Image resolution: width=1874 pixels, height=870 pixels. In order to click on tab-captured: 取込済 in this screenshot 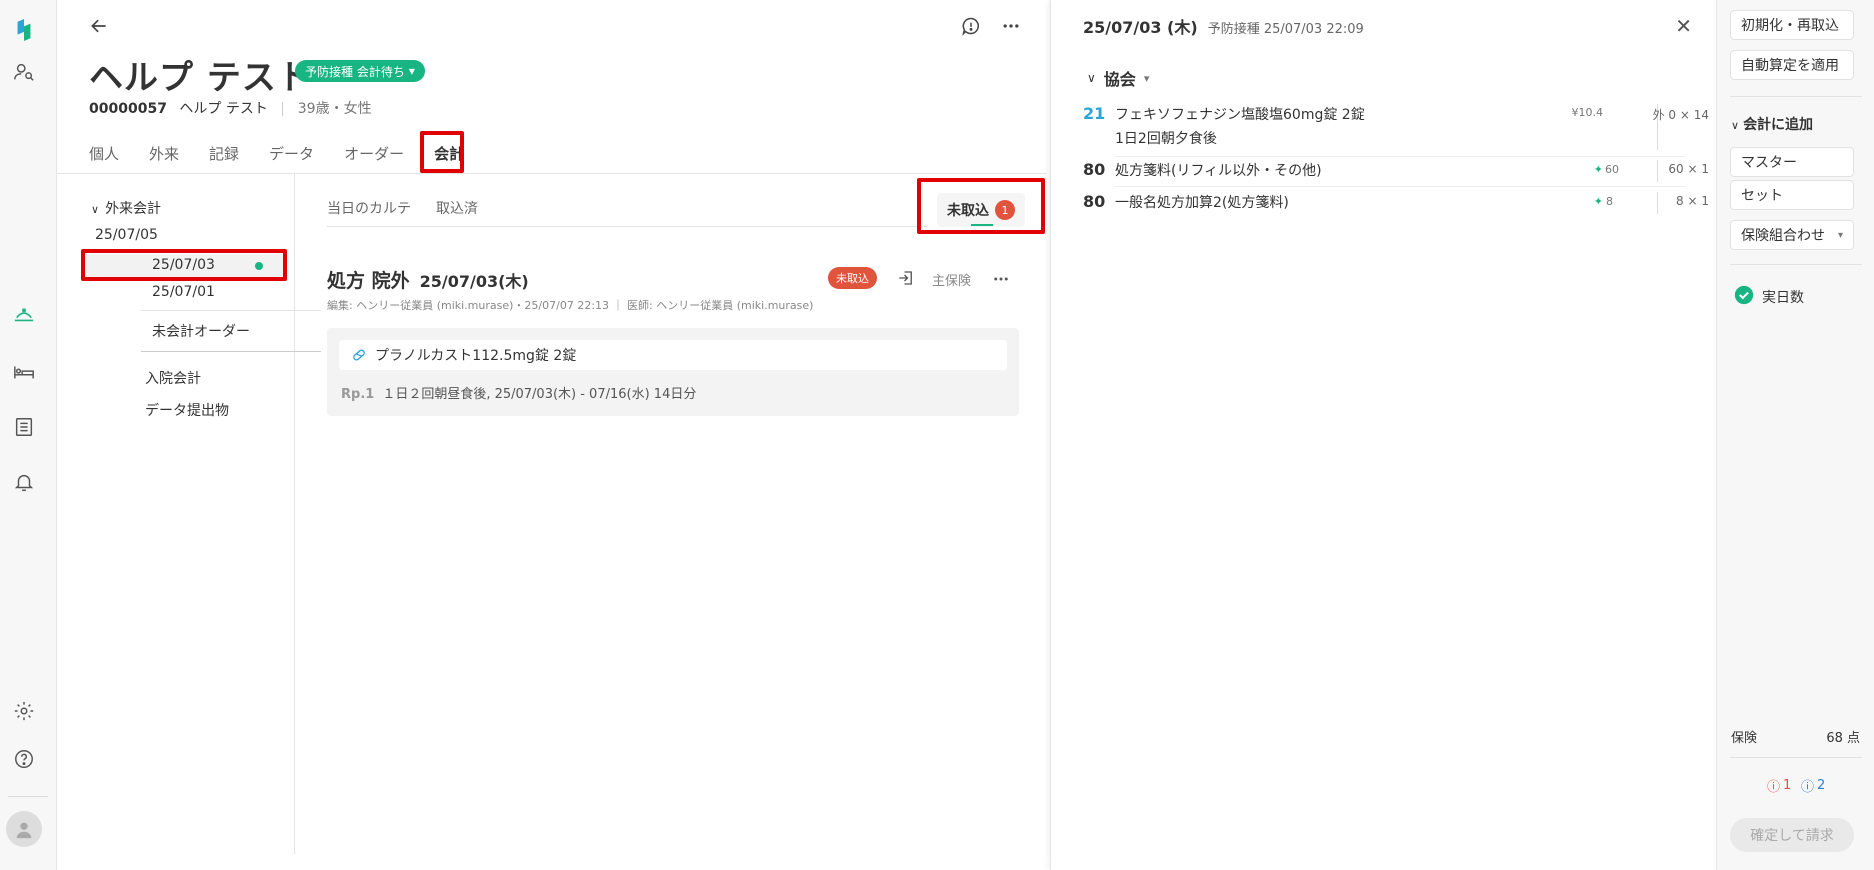, I will do `click(457, 208)`.